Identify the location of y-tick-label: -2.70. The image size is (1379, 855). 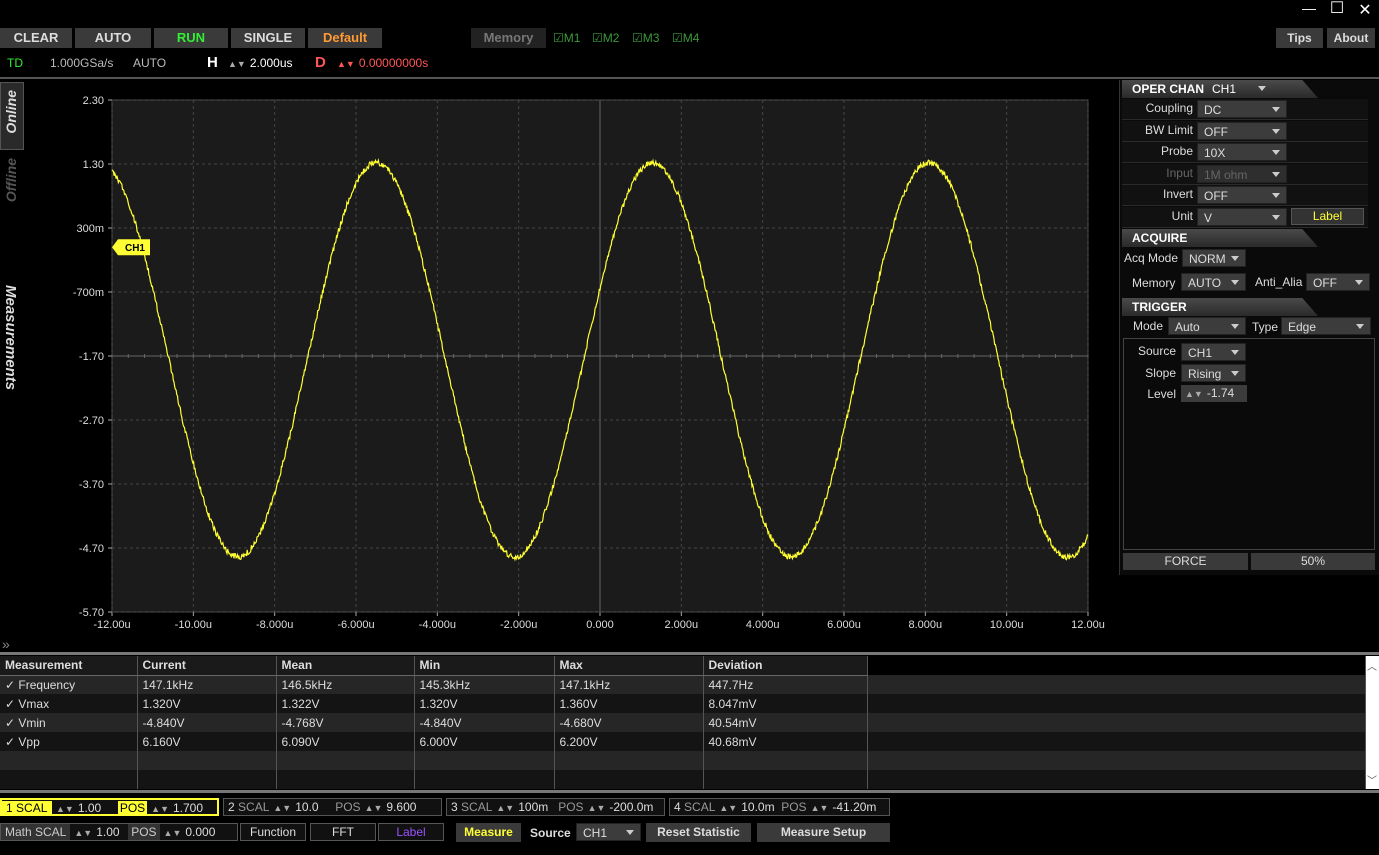
(91, 421).